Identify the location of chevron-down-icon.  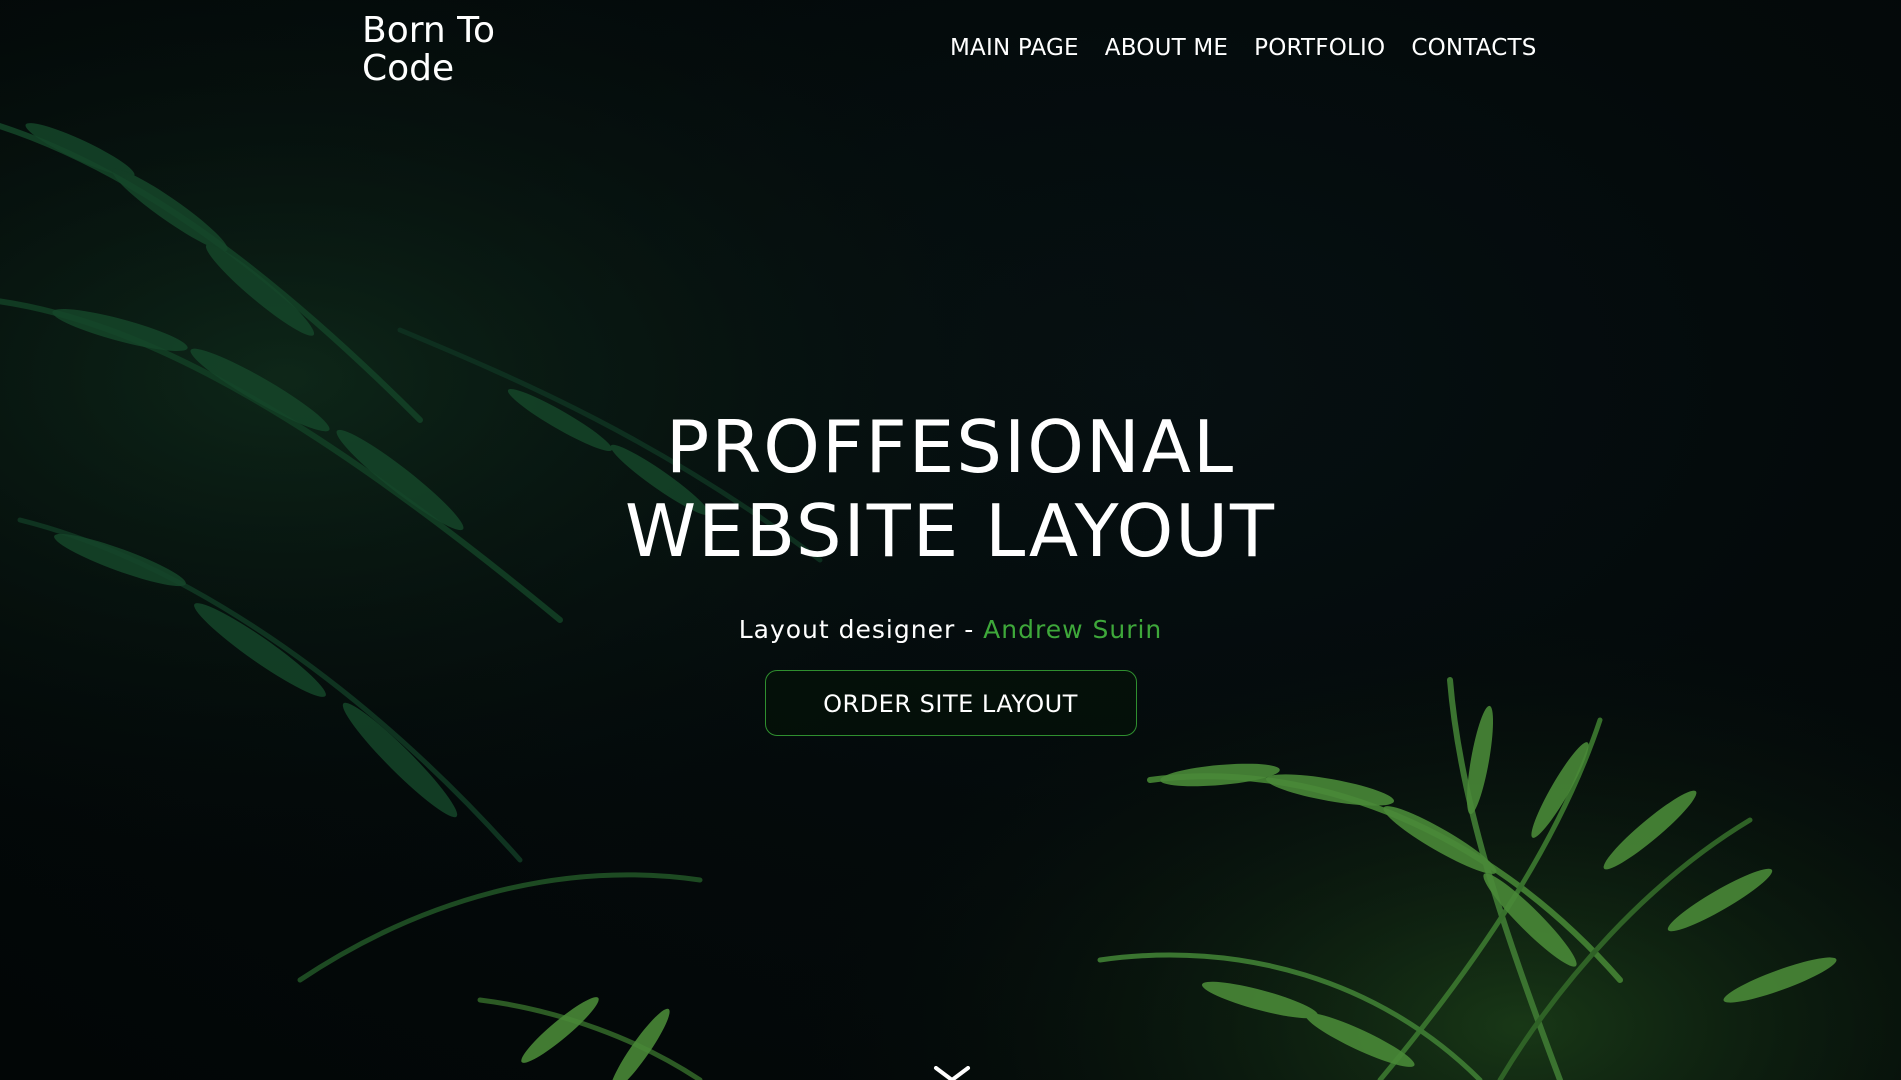
(952, 1073).